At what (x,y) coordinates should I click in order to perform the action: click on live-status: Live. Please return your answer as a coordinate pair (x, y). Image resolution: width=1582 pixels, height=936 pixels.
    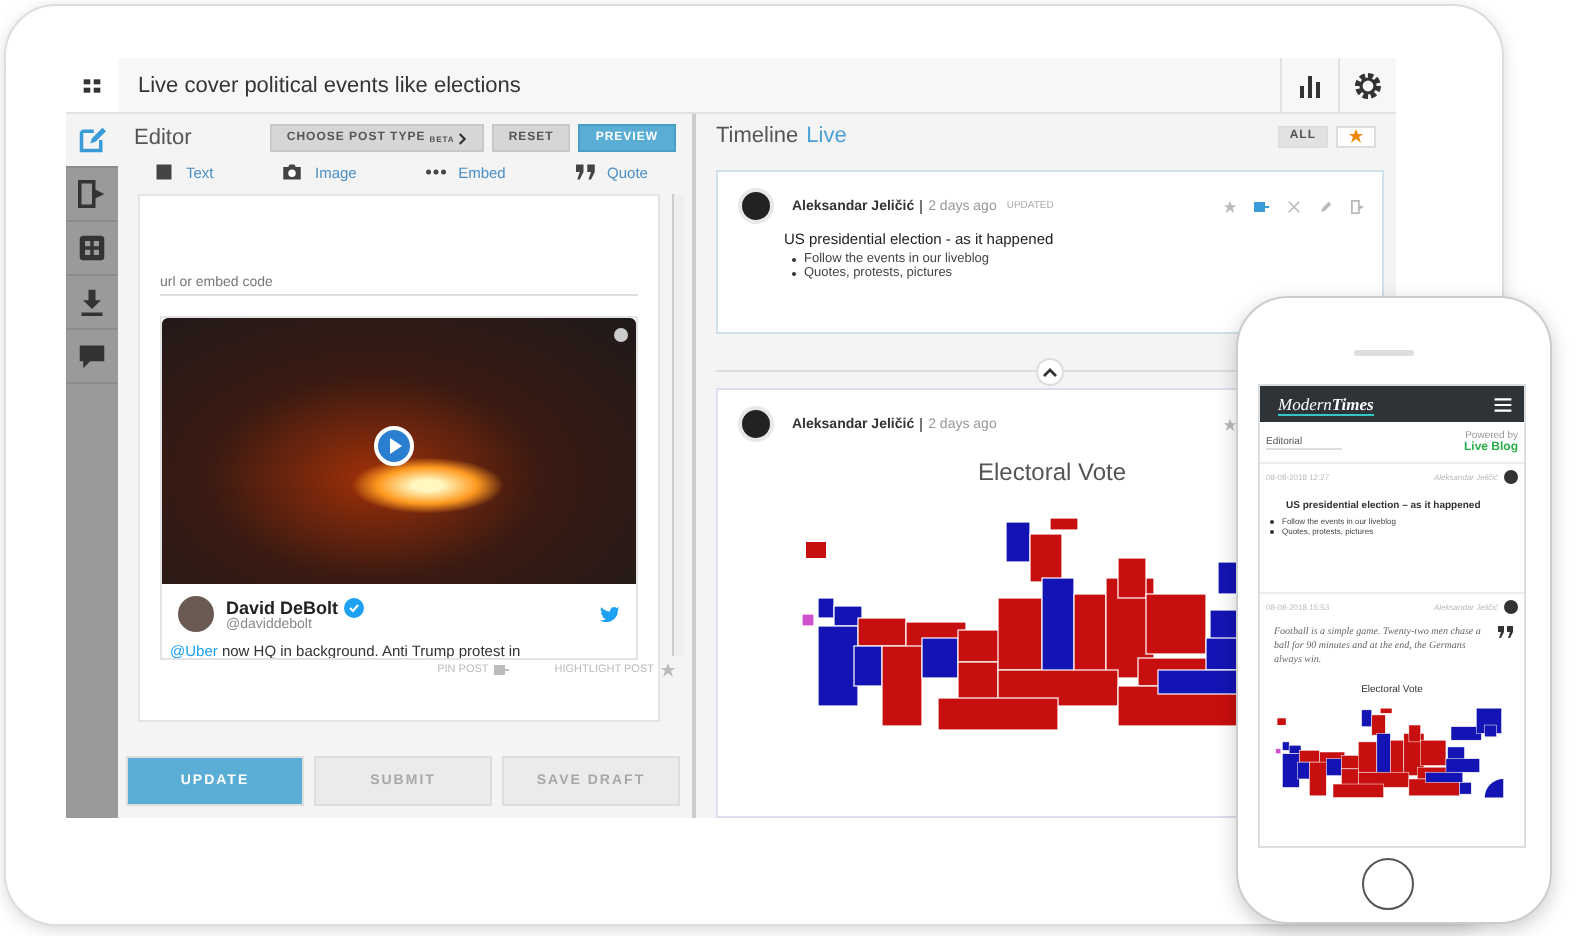
    Looking at the image, I should click on (826, 136).